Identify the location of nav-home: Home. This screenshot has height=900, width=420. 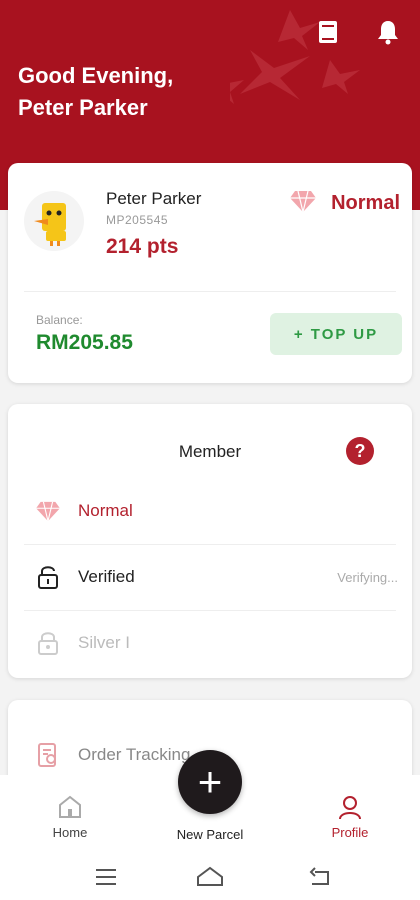
(70, 816).